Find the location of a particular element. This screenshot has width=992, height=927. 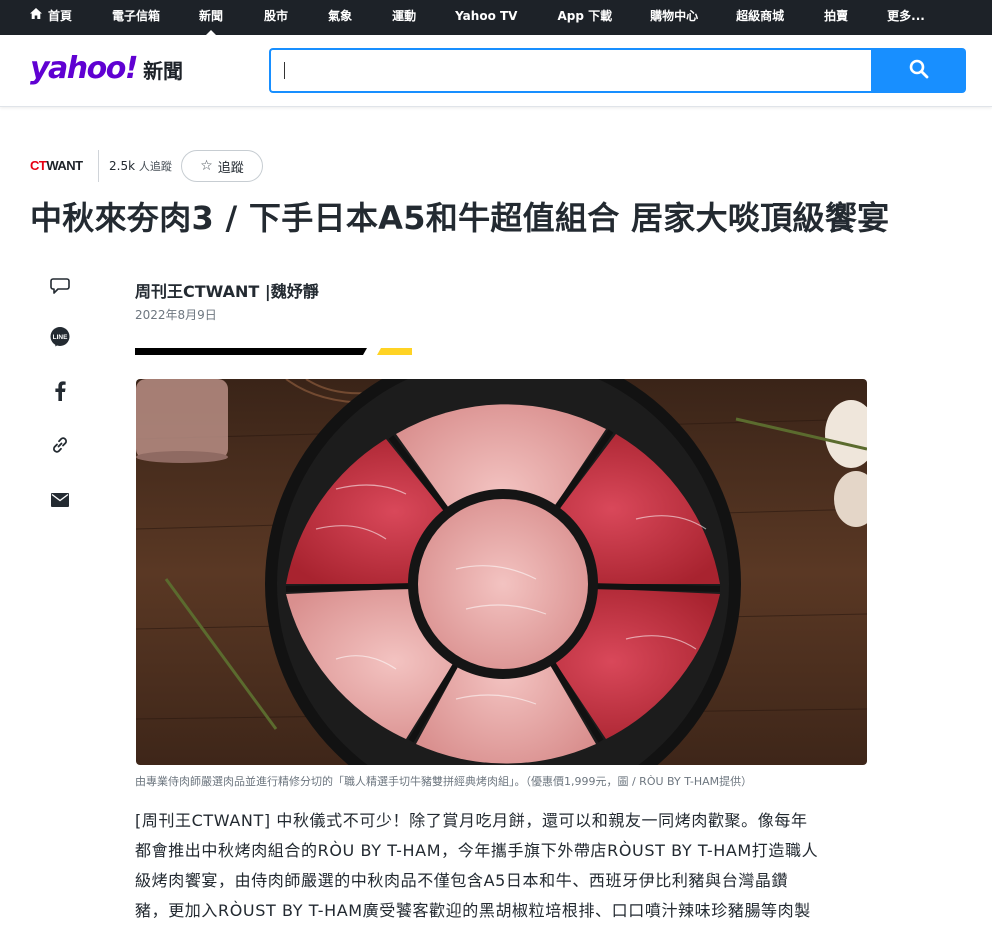

share-facebook-button is located at coordinates (60, 393).